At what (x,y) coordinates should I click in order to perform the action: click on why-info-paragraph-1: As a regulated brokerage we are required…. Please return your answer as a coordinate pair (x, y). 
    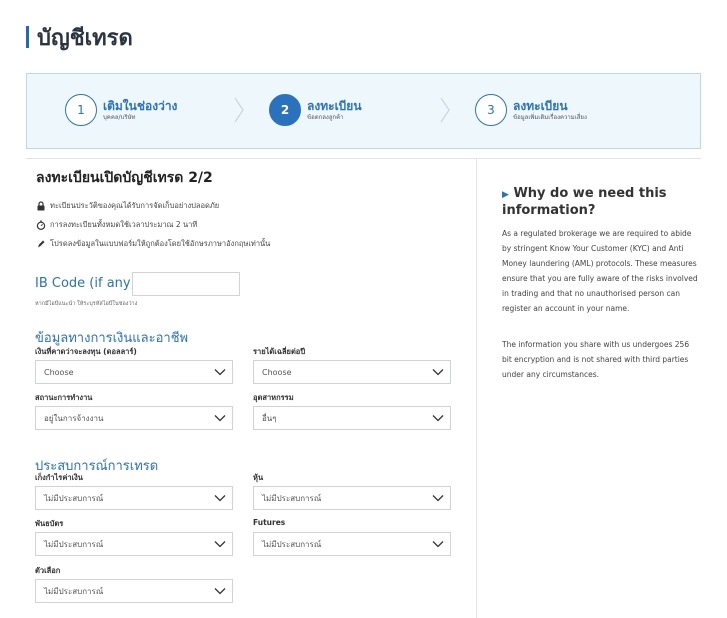
    Looking at the image, I should click on (600, 271).